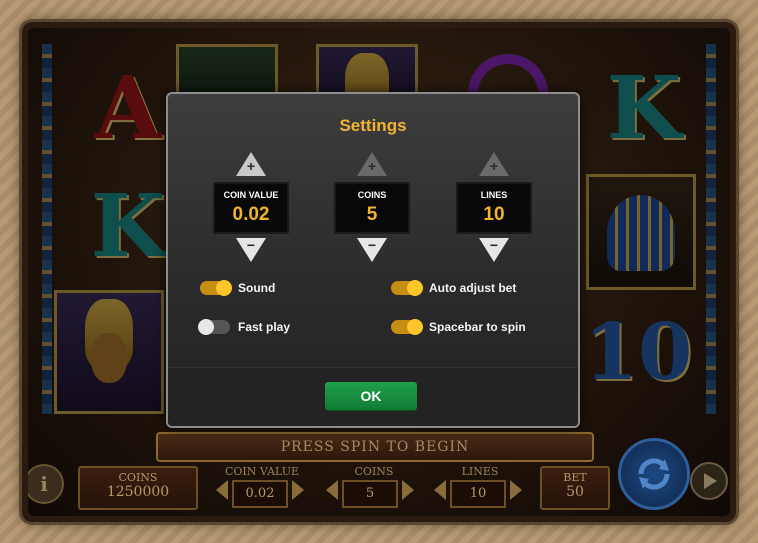 This screenshot has height=543, width=758. What do you see at coordinates (473, 288) in the screenshot?
I see `auto-adjust-bet-label: Auto adjust bet` at bounding box center [473, 288].